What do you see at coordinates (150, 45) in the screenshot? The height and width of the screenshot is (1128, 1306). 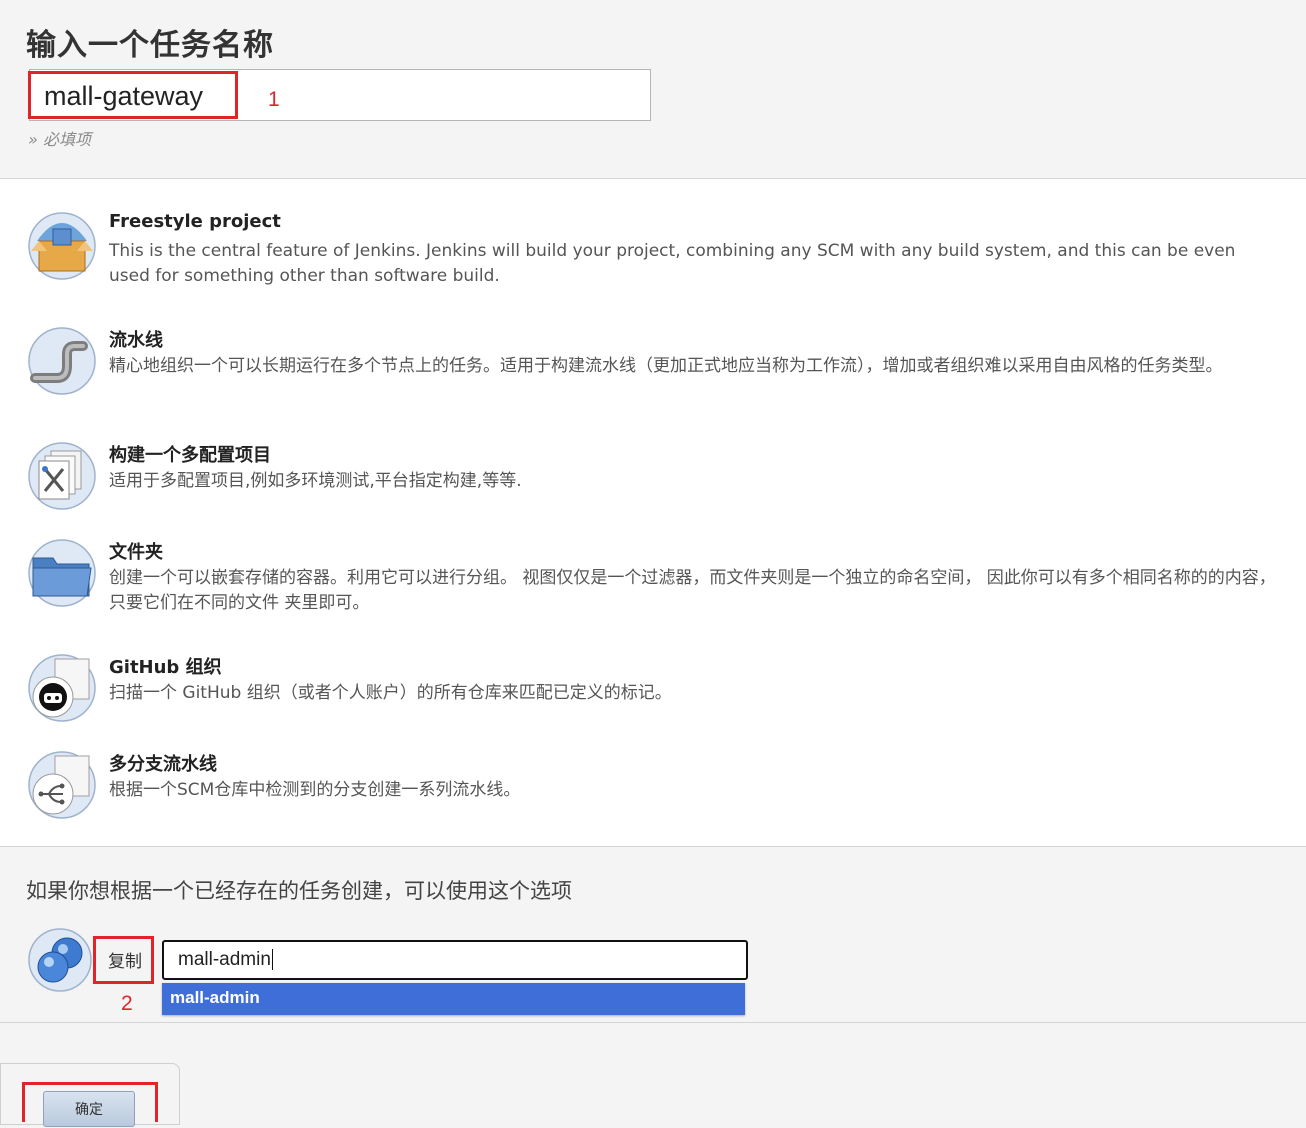 I see `page-title: 输入一个任务名称` at bounding box center [150, 45].